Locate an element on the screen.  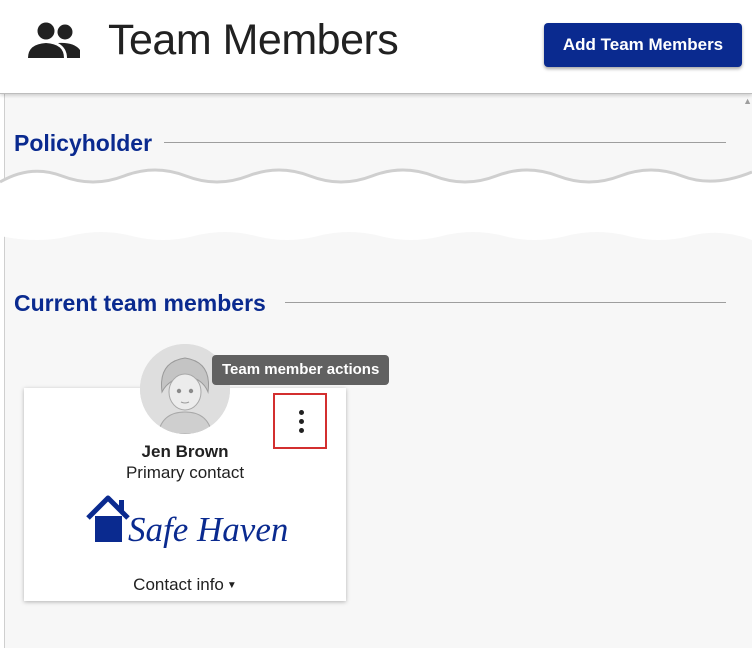
actions-tooltip: Team member actions is located at coordinates (301, 370).